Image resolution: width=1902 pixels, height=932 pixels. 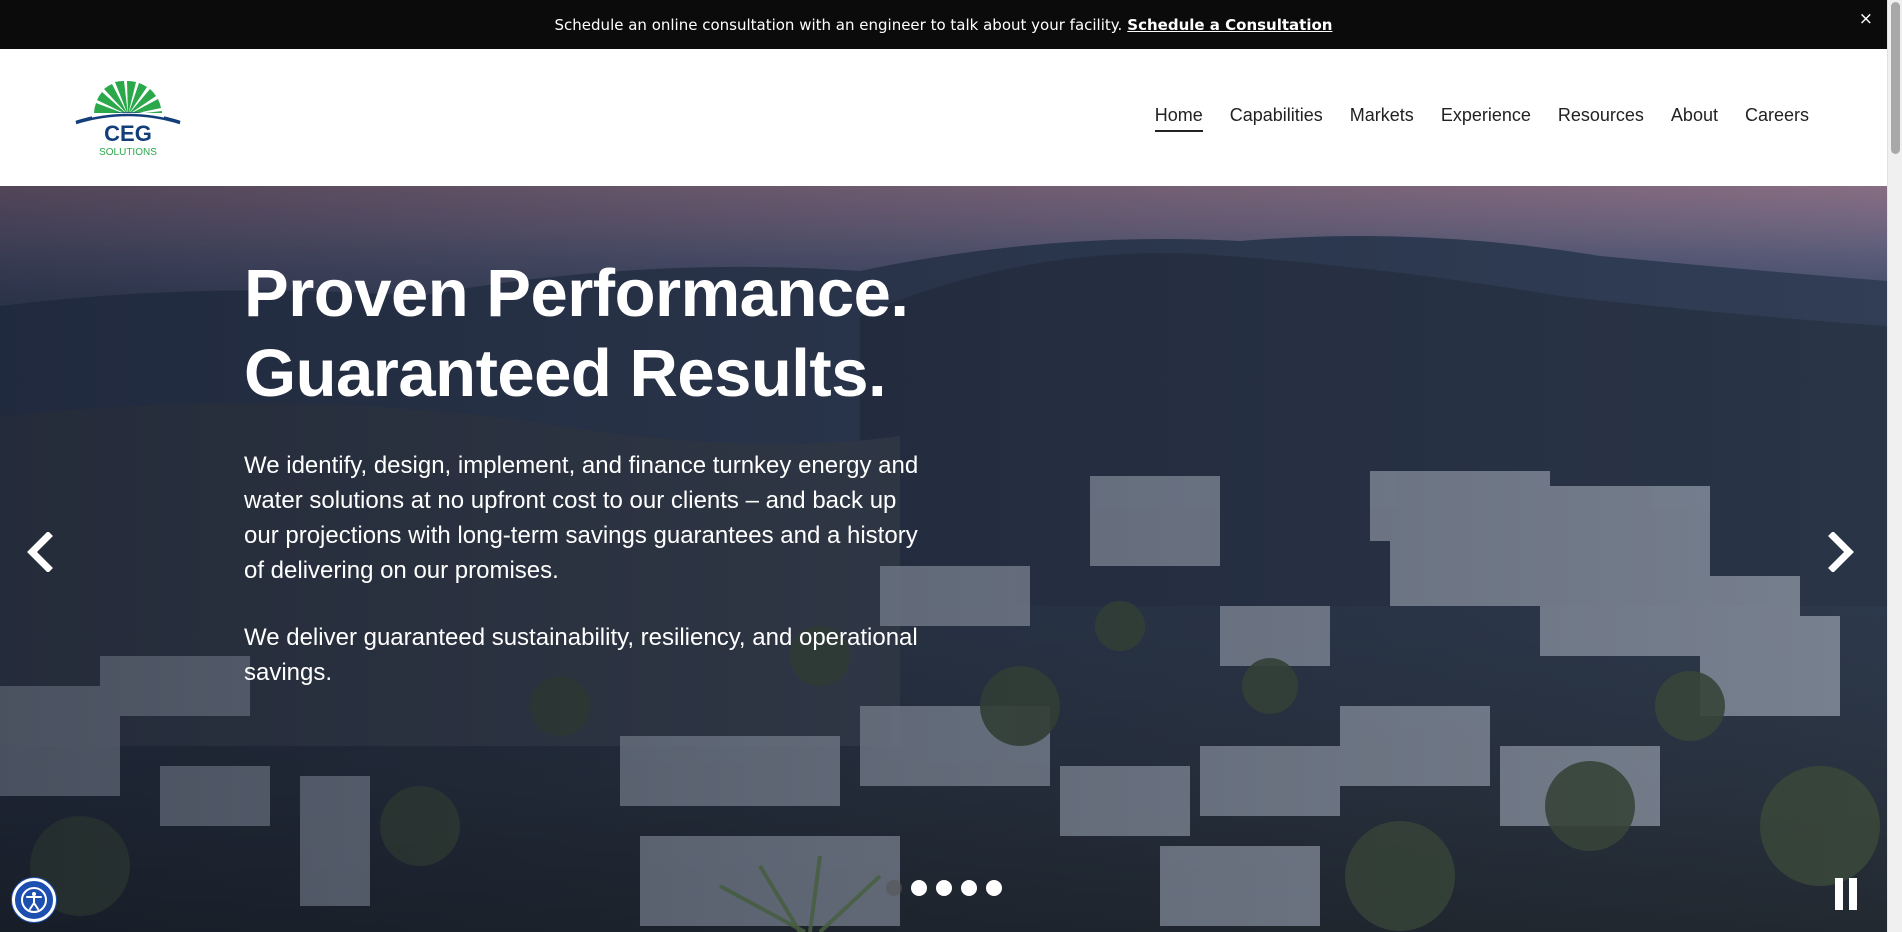 I want to click on chevron-right-icon, so click(x=1842, y=552).